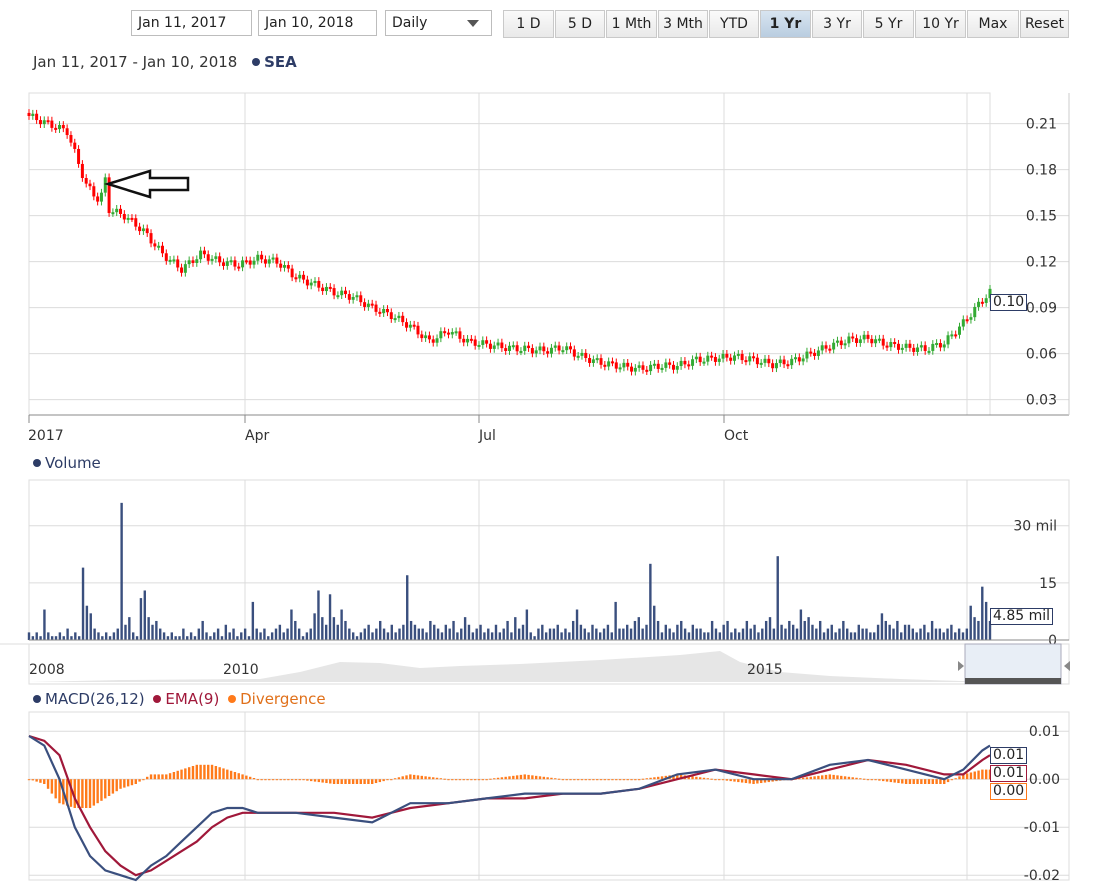 Image resolution: width=1099 pixels, height=884 pixels. Describe the element at coordinates (47, 670) in the screenshot. I see `navigator-year-label: 2008` at that location.